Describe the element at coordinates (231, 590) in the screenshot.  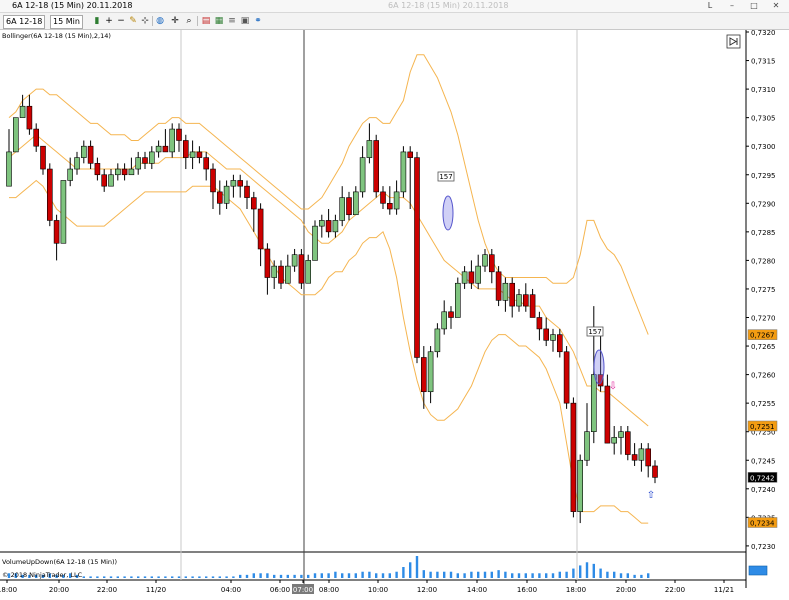
I see `x-tick-label: 04:00` at that location.